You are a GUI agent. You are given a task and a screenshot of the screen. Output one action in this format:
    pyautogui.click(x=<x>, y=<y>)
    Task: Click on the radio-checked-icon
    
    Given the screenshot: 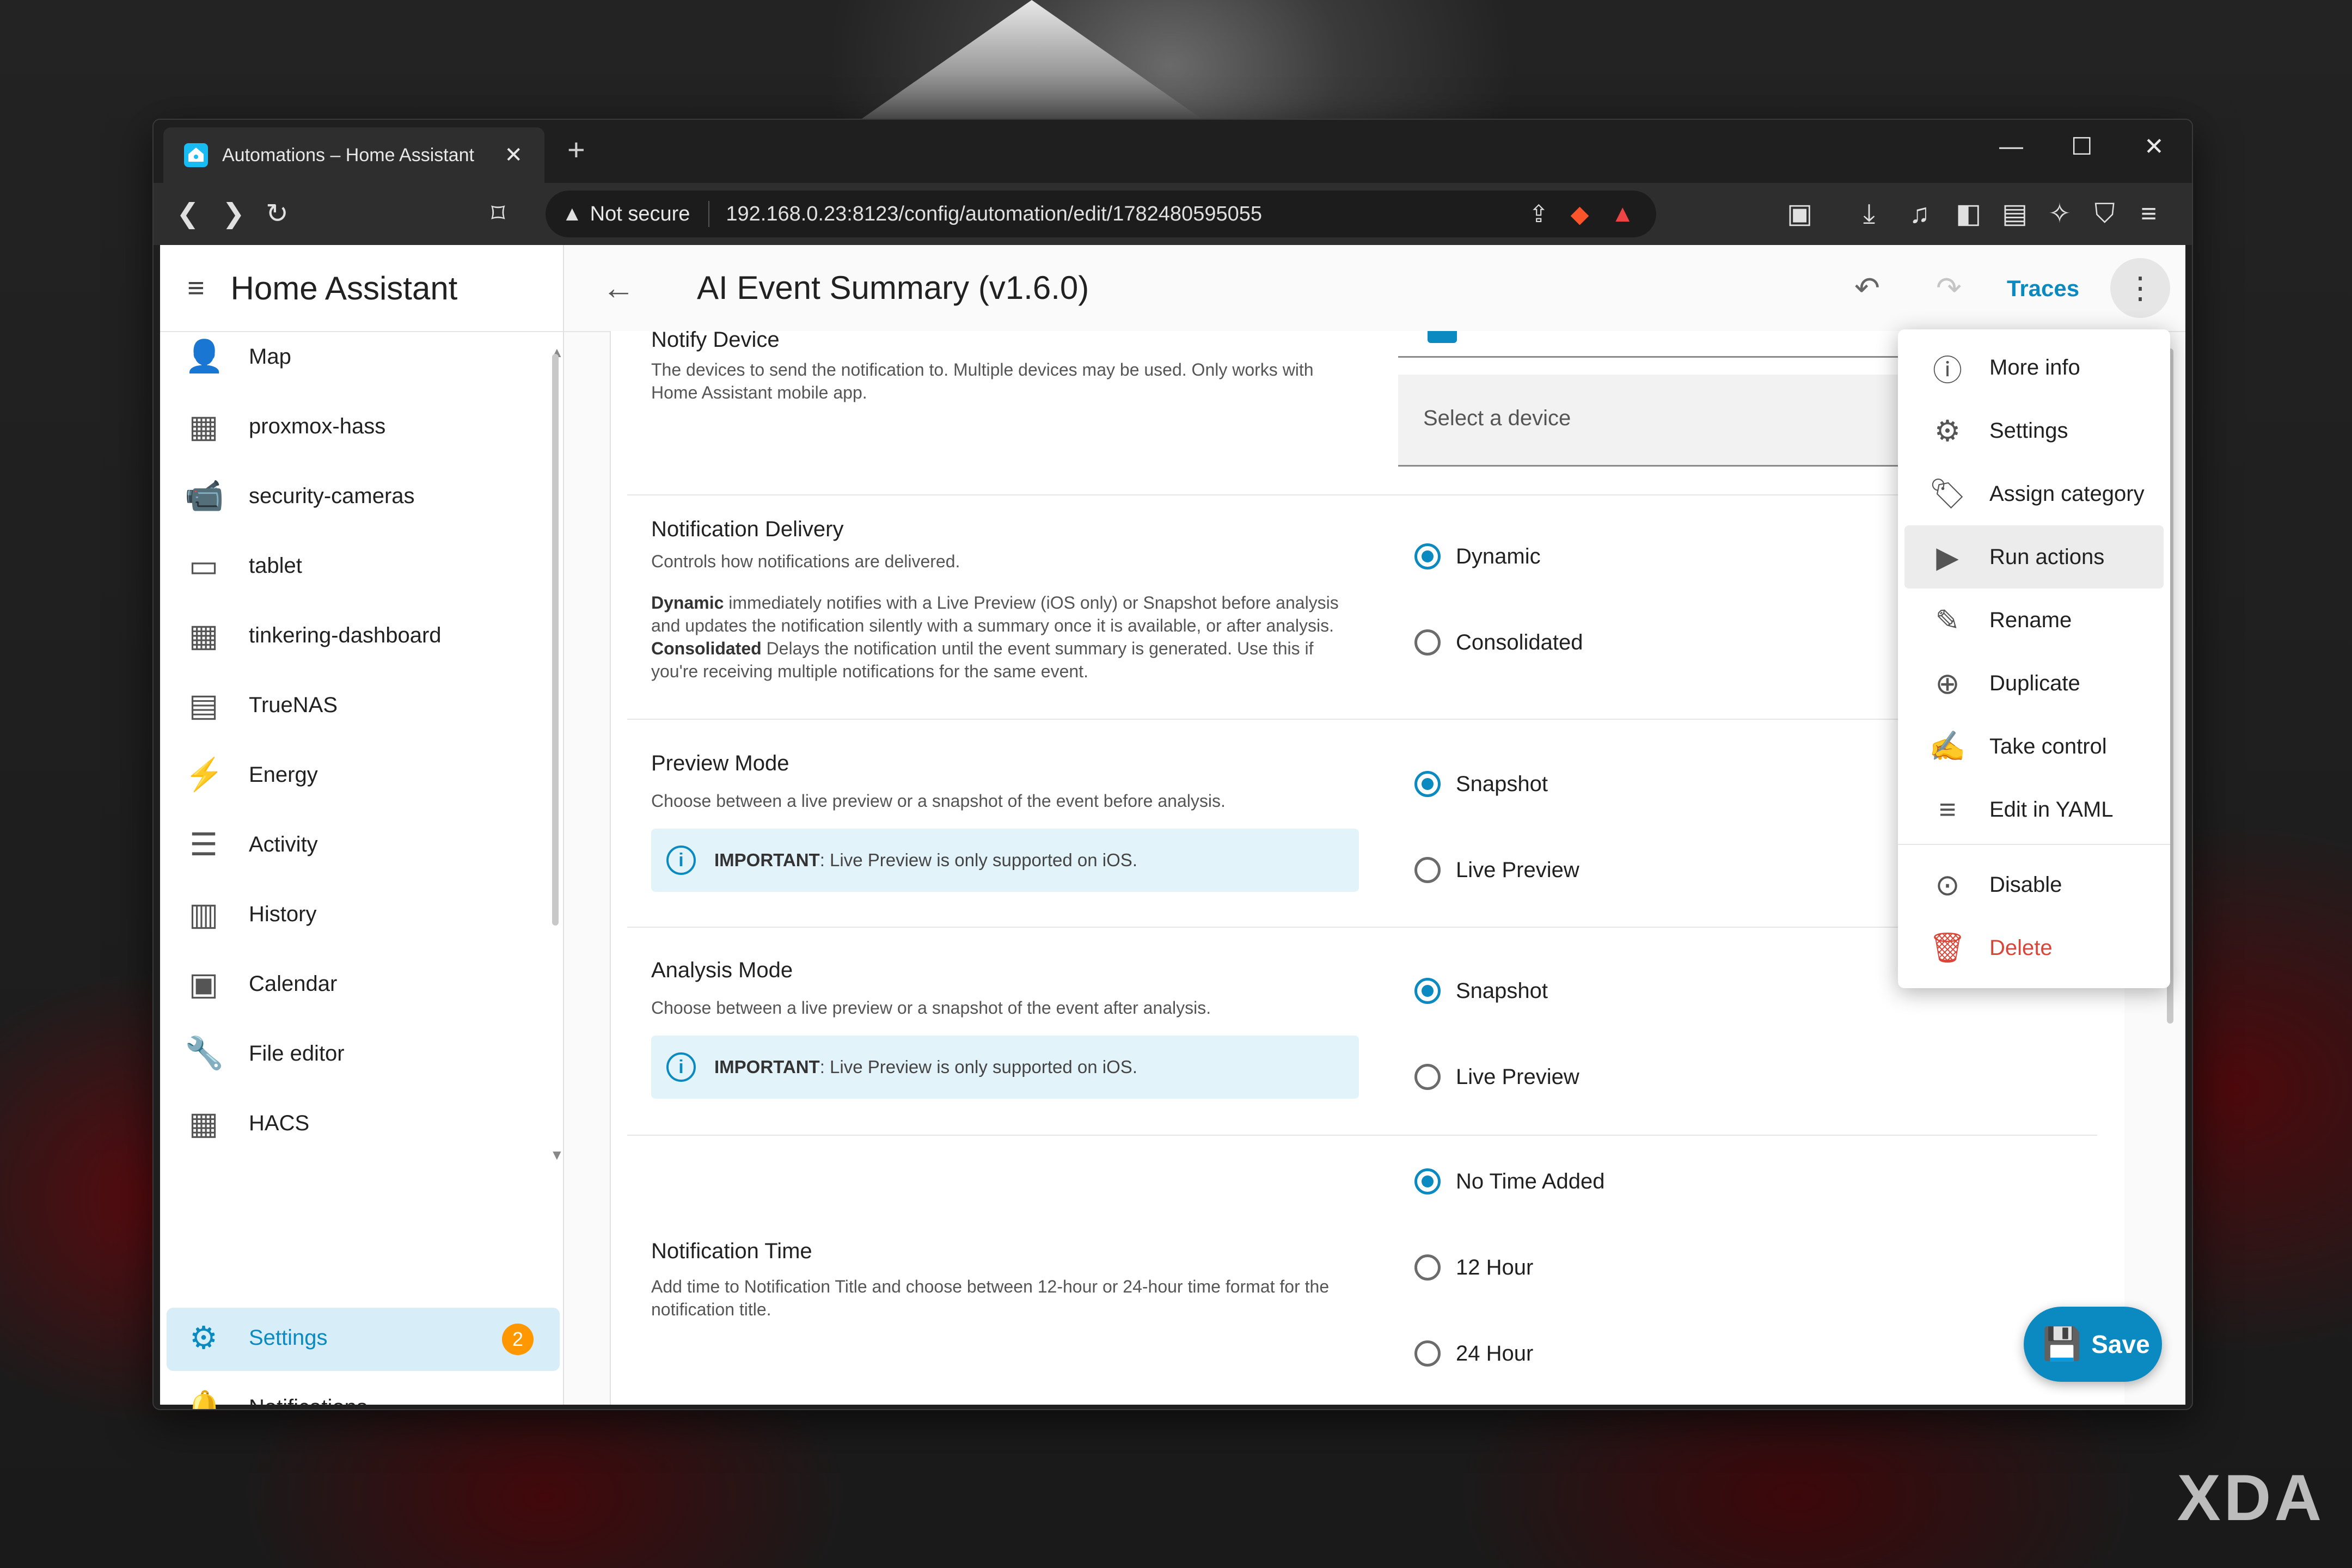 What is the action you would take?
    pyautogui.click(x=1427, y=556)
    